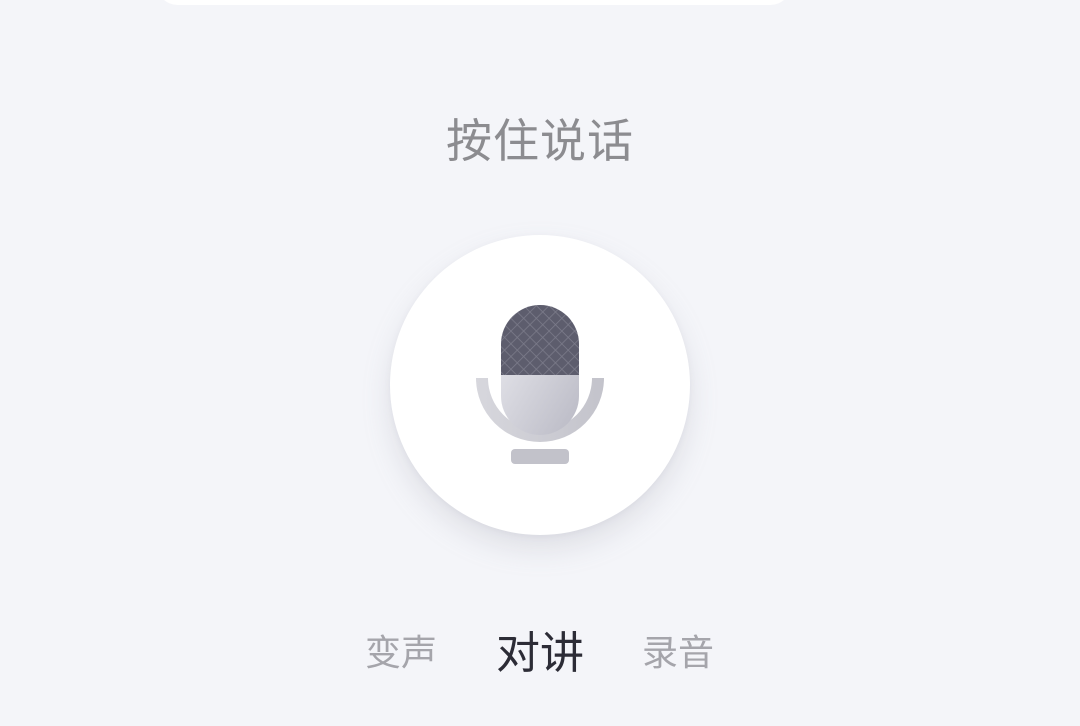 This screenshot has width=1080, height=726. I want to click on mode-tabs: 变声 对讲 录音, so click(540, 654).